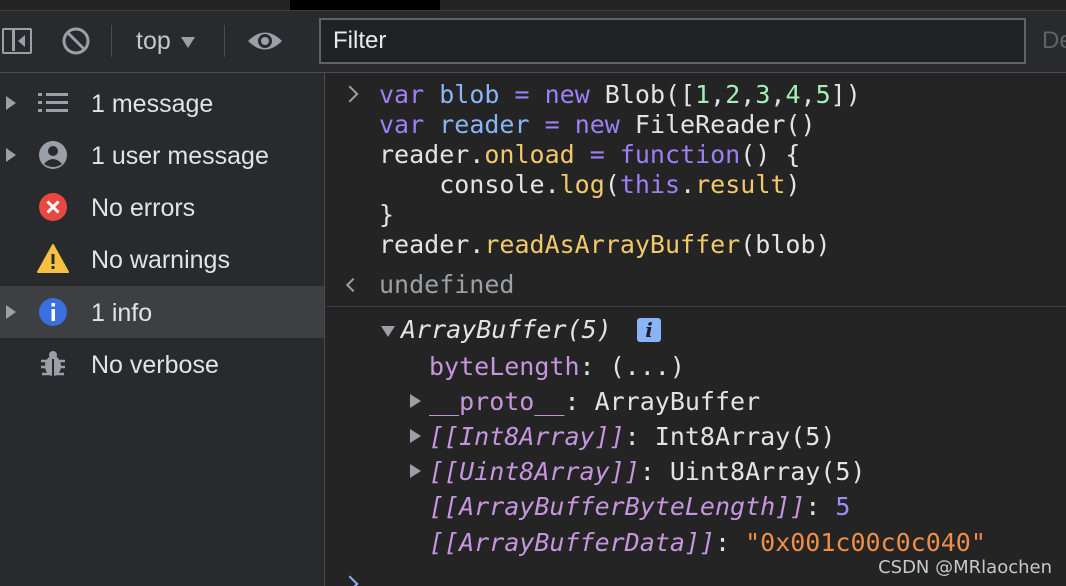  I want to click on code-token: (, so click(612, 184).